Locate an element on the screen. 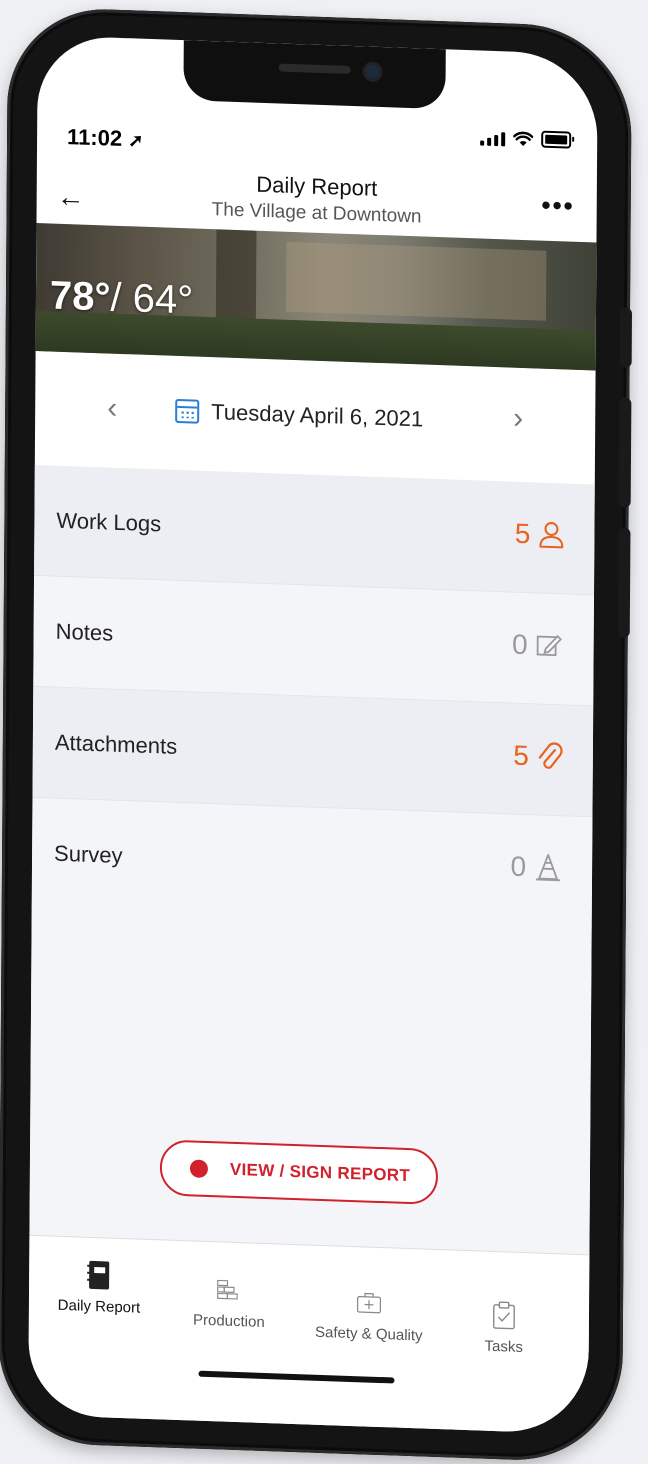  status-icons is located at coordinates (525, 138).